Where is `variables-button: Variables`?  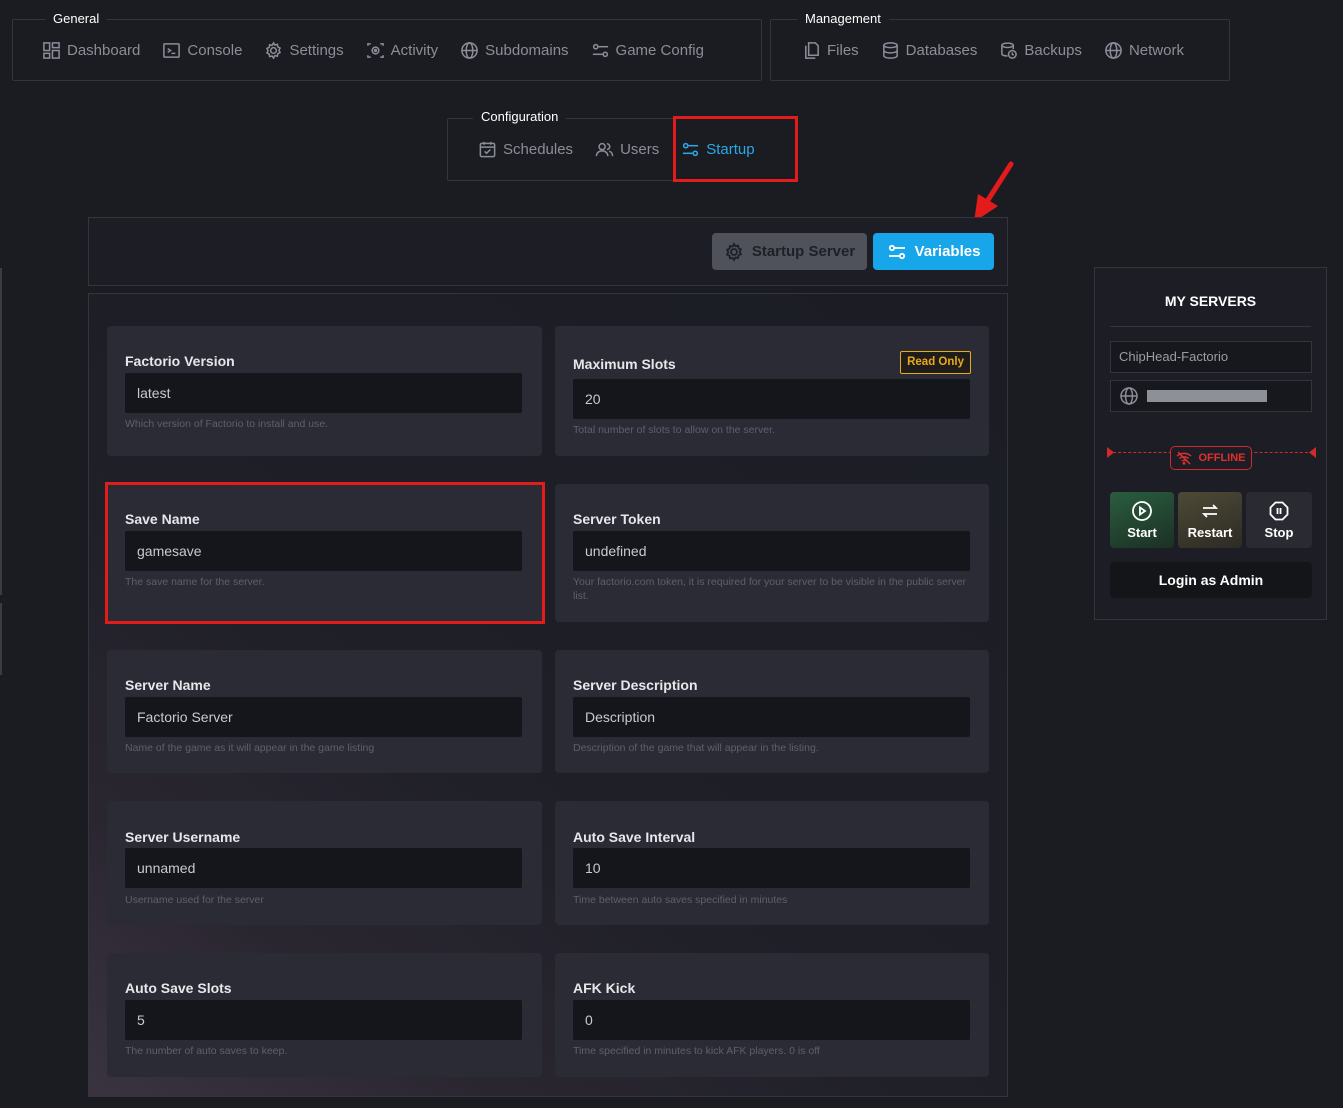 variables-button: Variables is located at coordinates (933, 251).